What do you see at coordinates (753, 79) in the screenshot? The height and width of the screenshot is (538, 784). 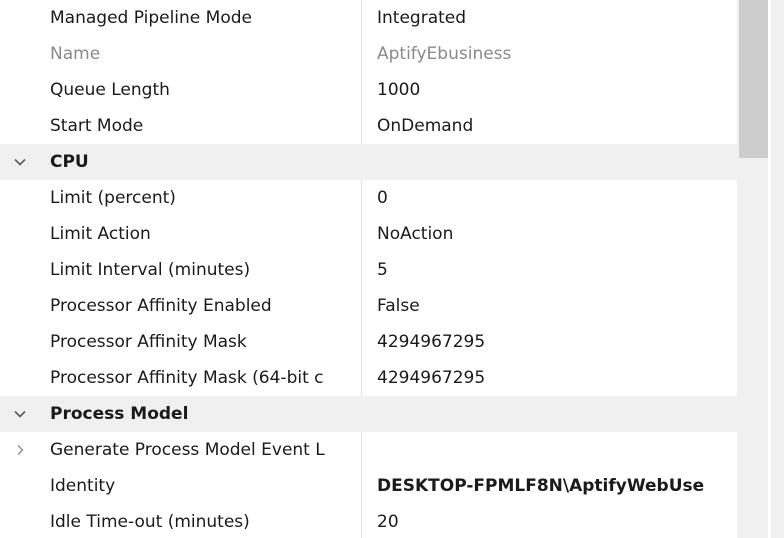 I see `scrollbar-thumb` at bounding box center [753, 79].